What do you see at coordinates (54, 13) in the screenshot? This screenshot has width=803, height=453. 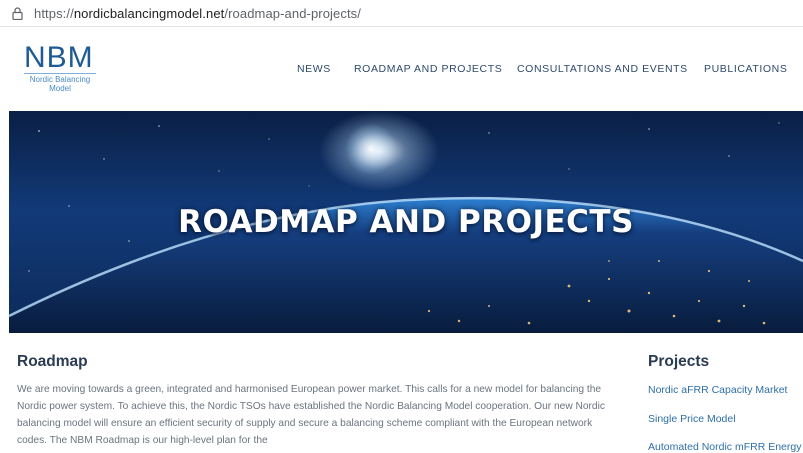 I see `url-prefix: https://` at bounding box center [54, 13].